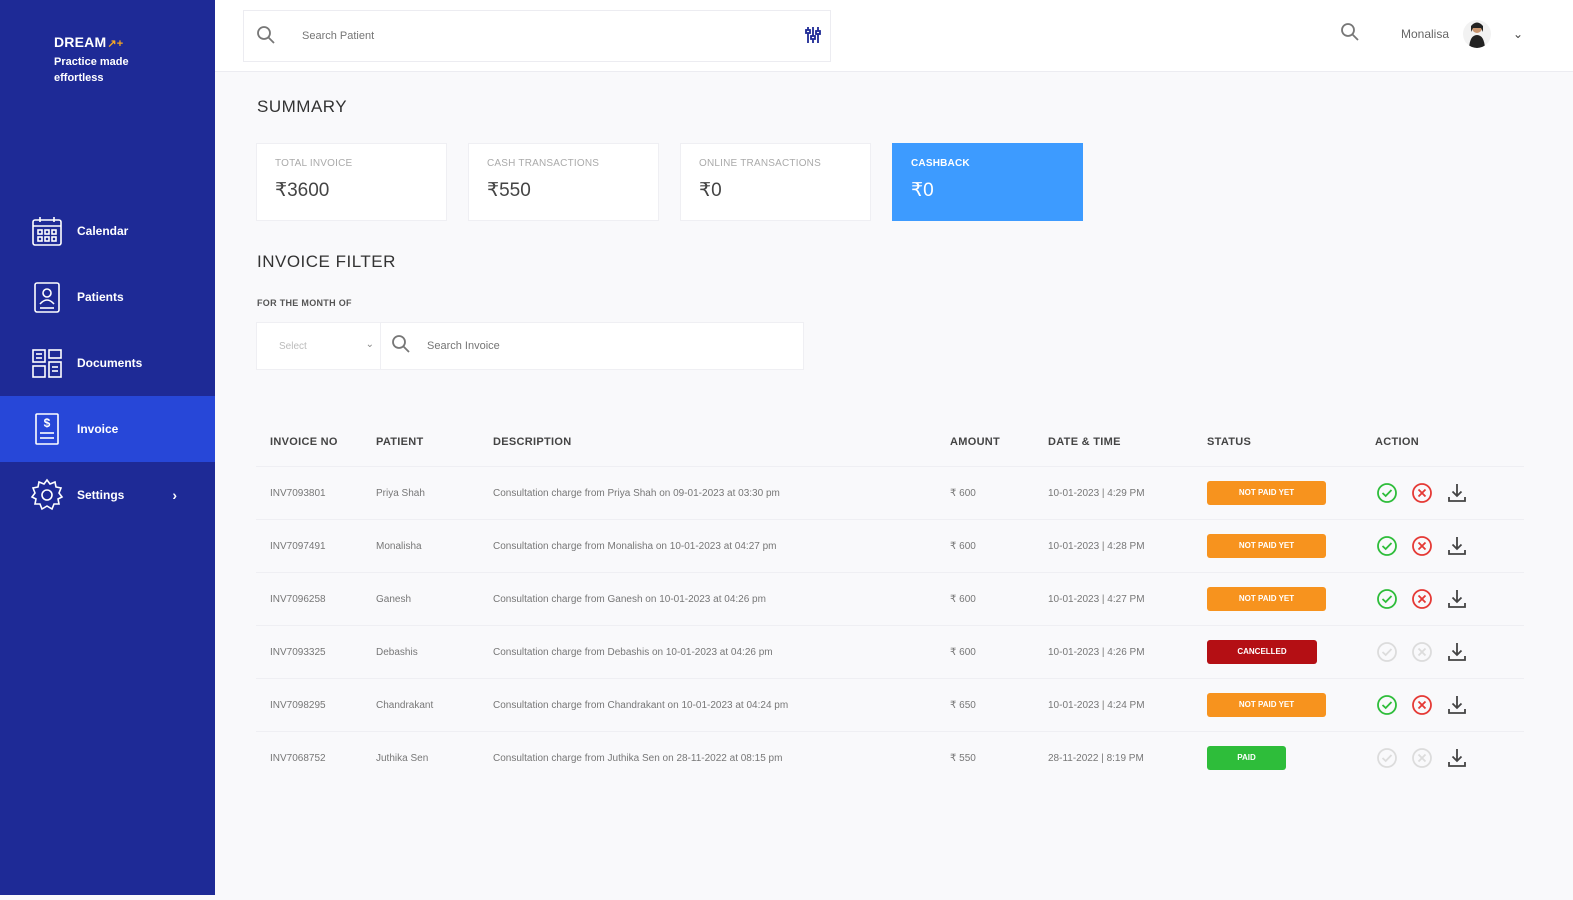 Image resolution: width=1573 pixels, height=900 pixels. Describe the element at coordinates (101, 495) in the screenshot. I see `sidebar-item-label: Settings` at that location.